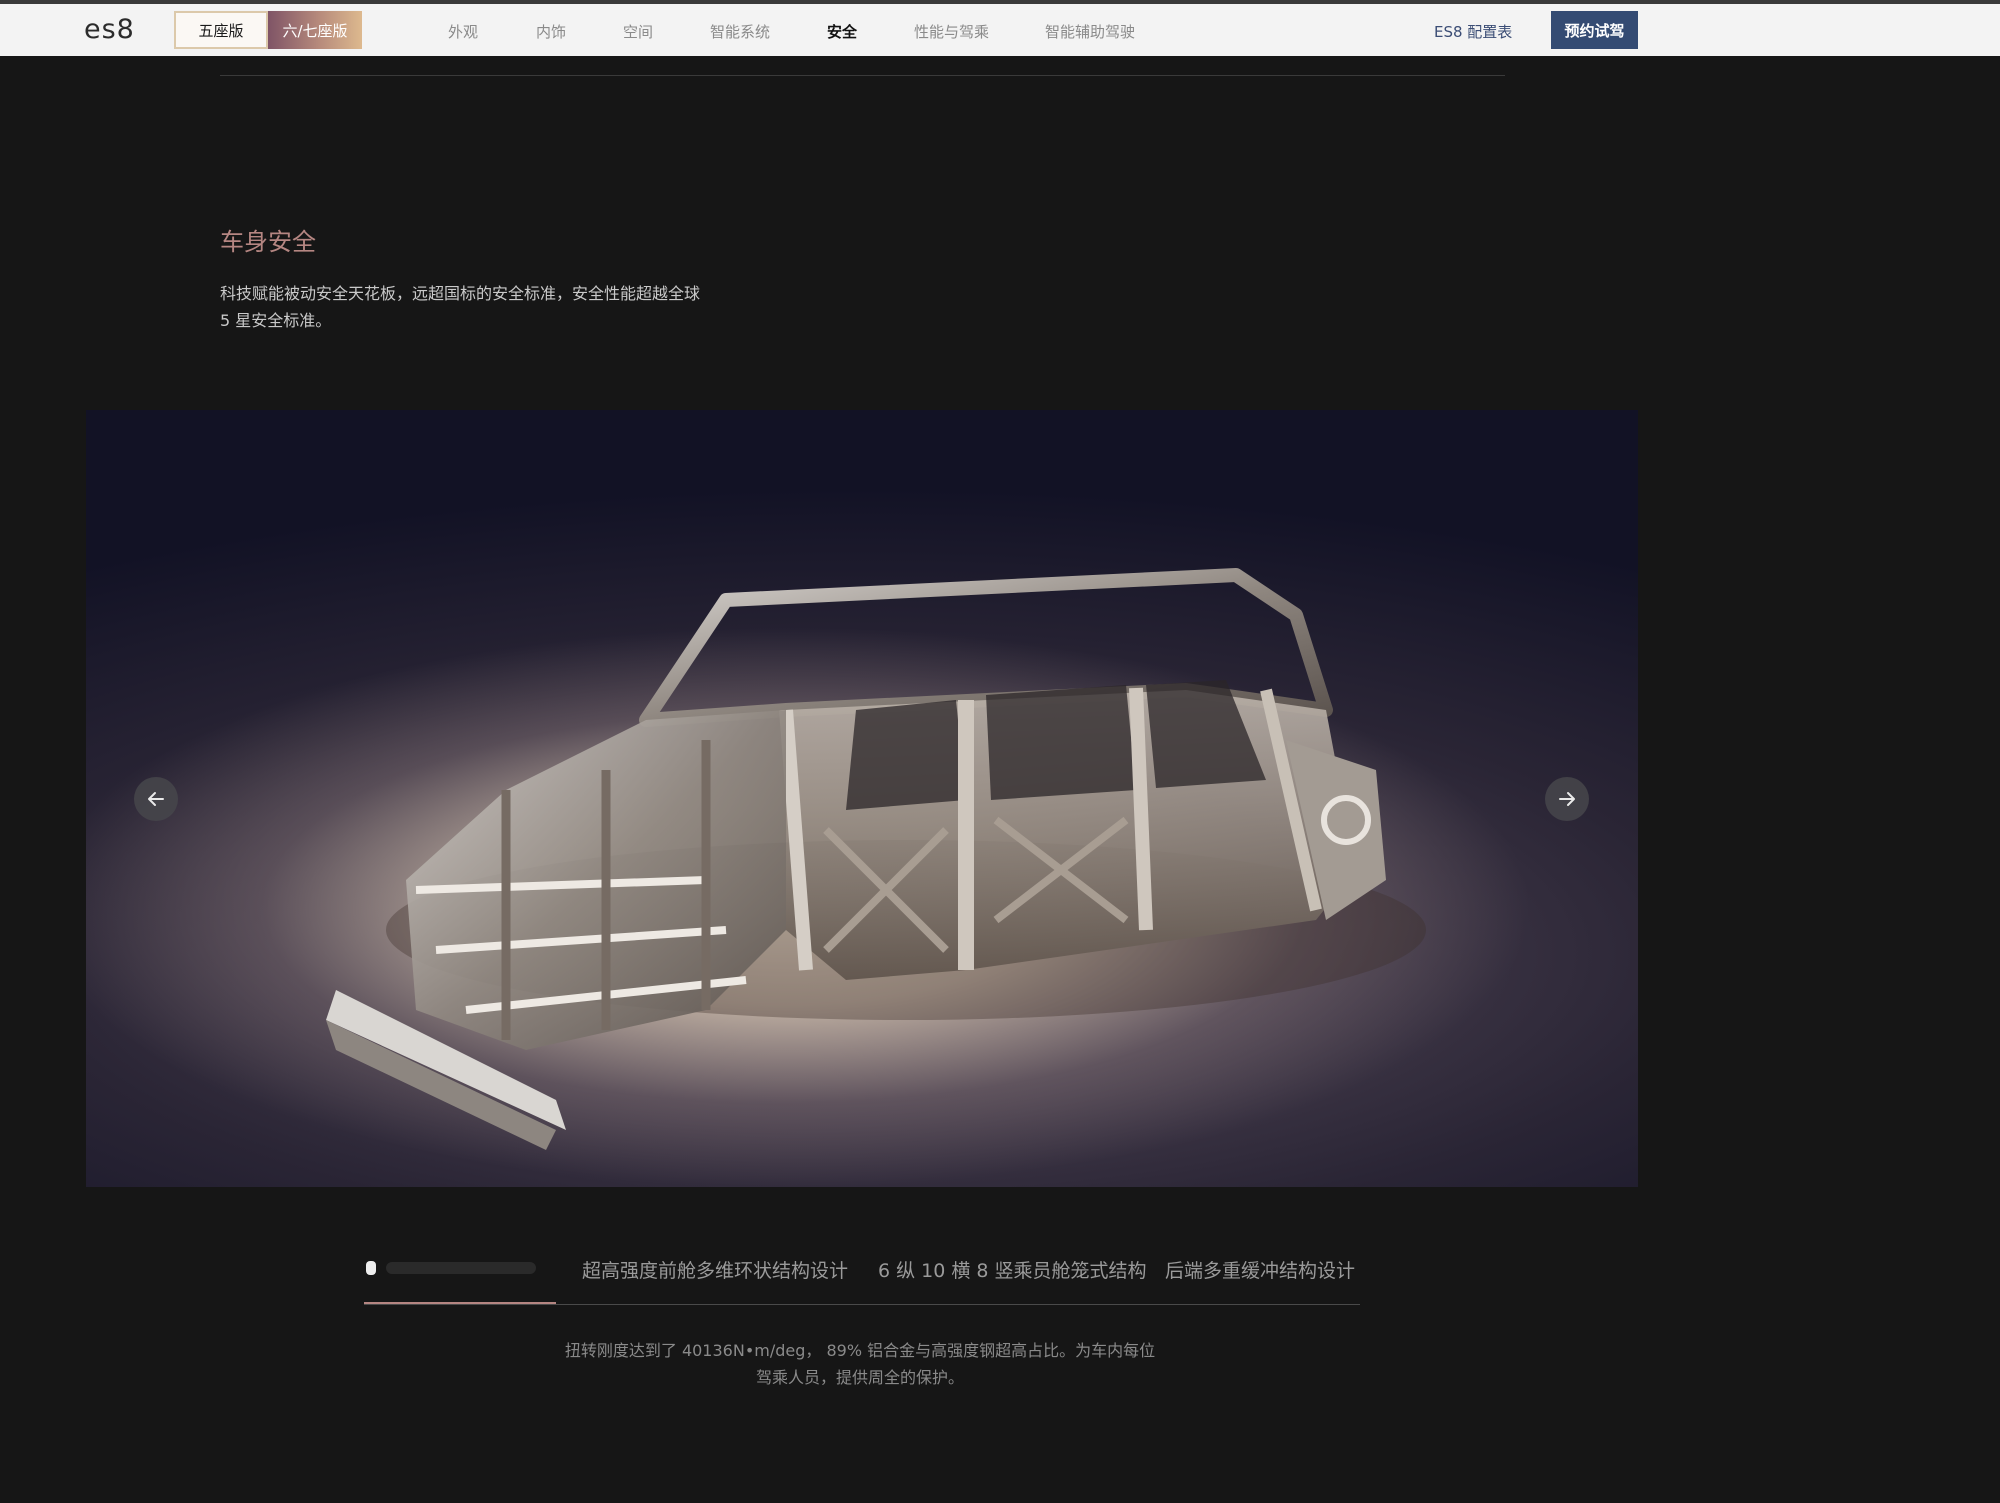  What do you see at coordinates (109, 29) in the screenshot?
I see `brand-logo: es8` at bounding box center [109, 29].